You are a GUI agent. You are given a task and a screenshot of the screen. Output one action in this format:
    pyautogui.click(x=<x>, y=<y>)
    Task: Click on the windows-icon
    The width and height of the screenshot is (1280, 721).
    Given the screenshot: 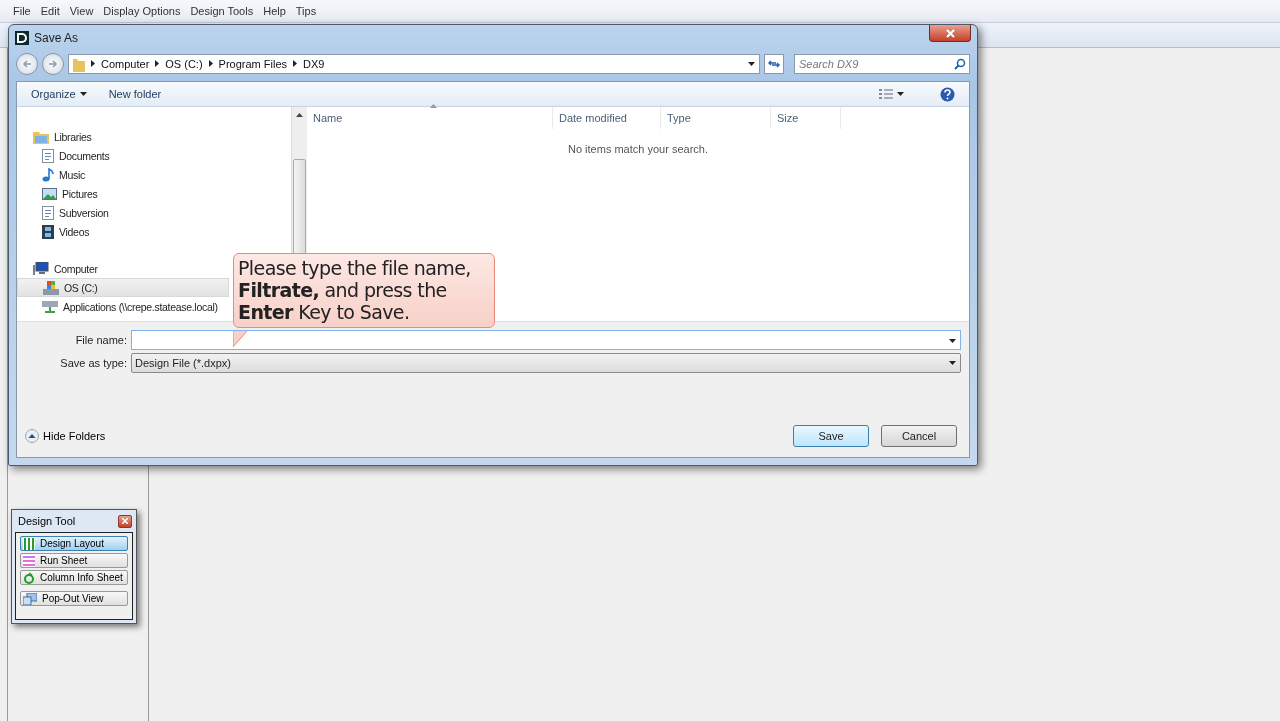 What is the action you would take?
    pyautogui.click(x=30, y=598)
    